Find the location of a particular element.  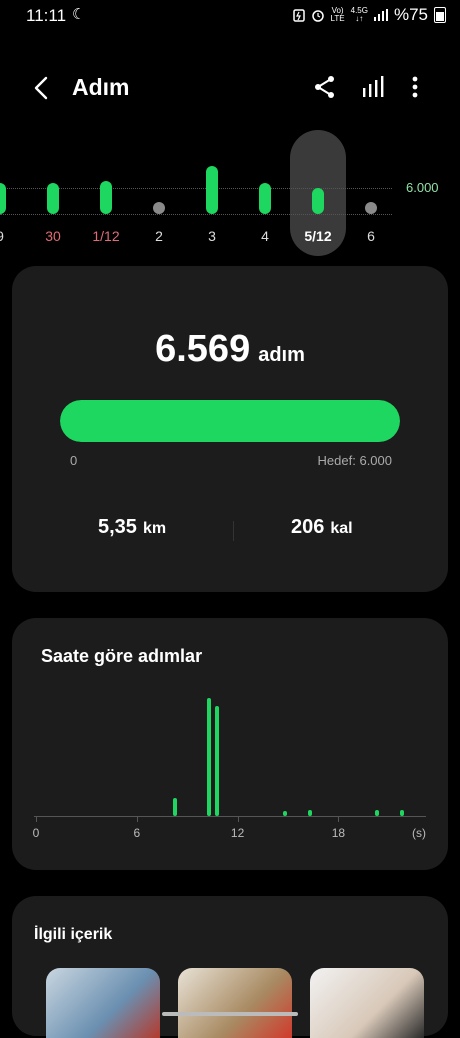

status-indicators: Vo) LTE 4.5G ↓↑ %75 is located at coordinates (369, 15).